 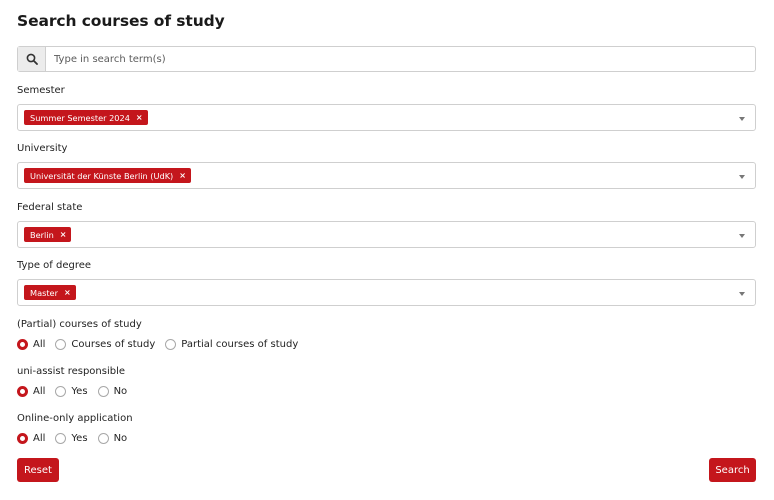 I want to click on uni-assist-radio-no: No, so click(x=112, y=391).